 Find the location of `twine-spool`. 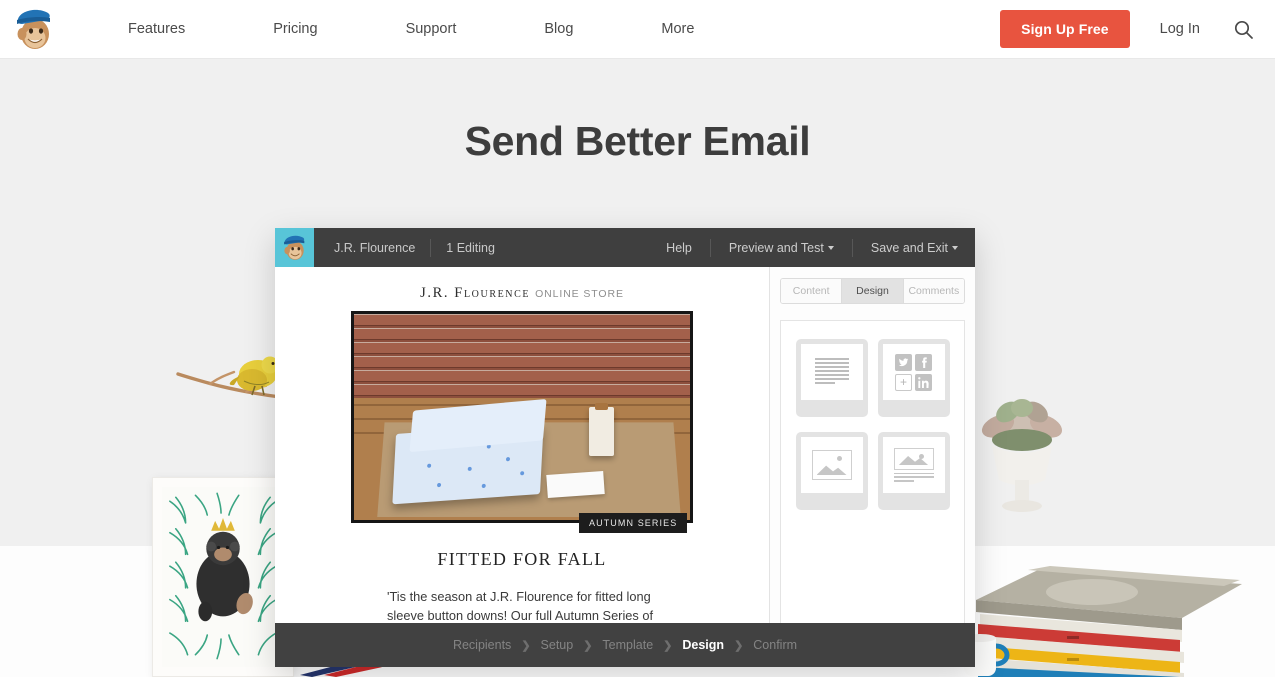

twine-spool is located at coordinates (602, 429).